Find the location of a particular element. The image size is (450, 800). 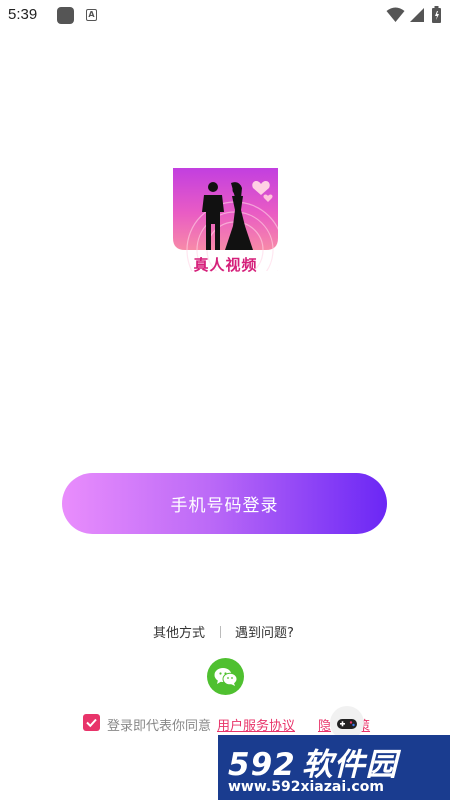

agreement-checkbox is located at coordinates (91, 722).